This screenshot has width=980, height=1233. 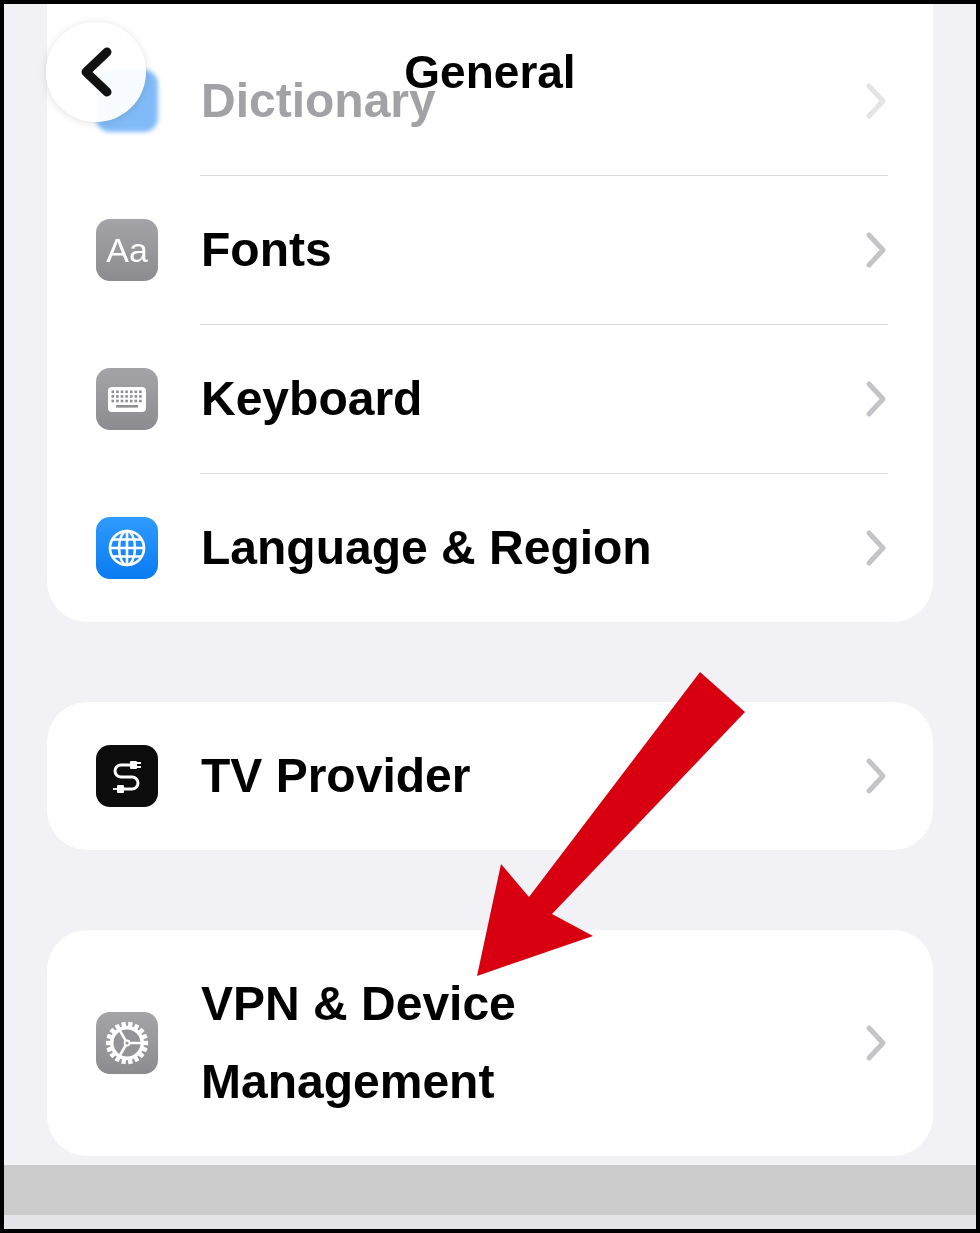 What do you see at coordinates (336, 776) in the screenshot?
I see `row-label: TV Provider` at bounding box center [336, 776].